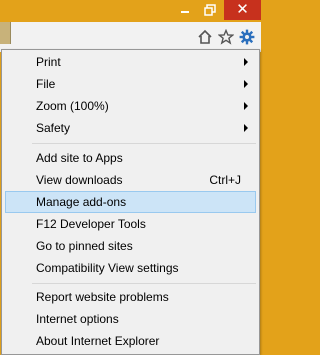 The image size is (320, 355). I want to click on minimize-button, so click(185, 10).